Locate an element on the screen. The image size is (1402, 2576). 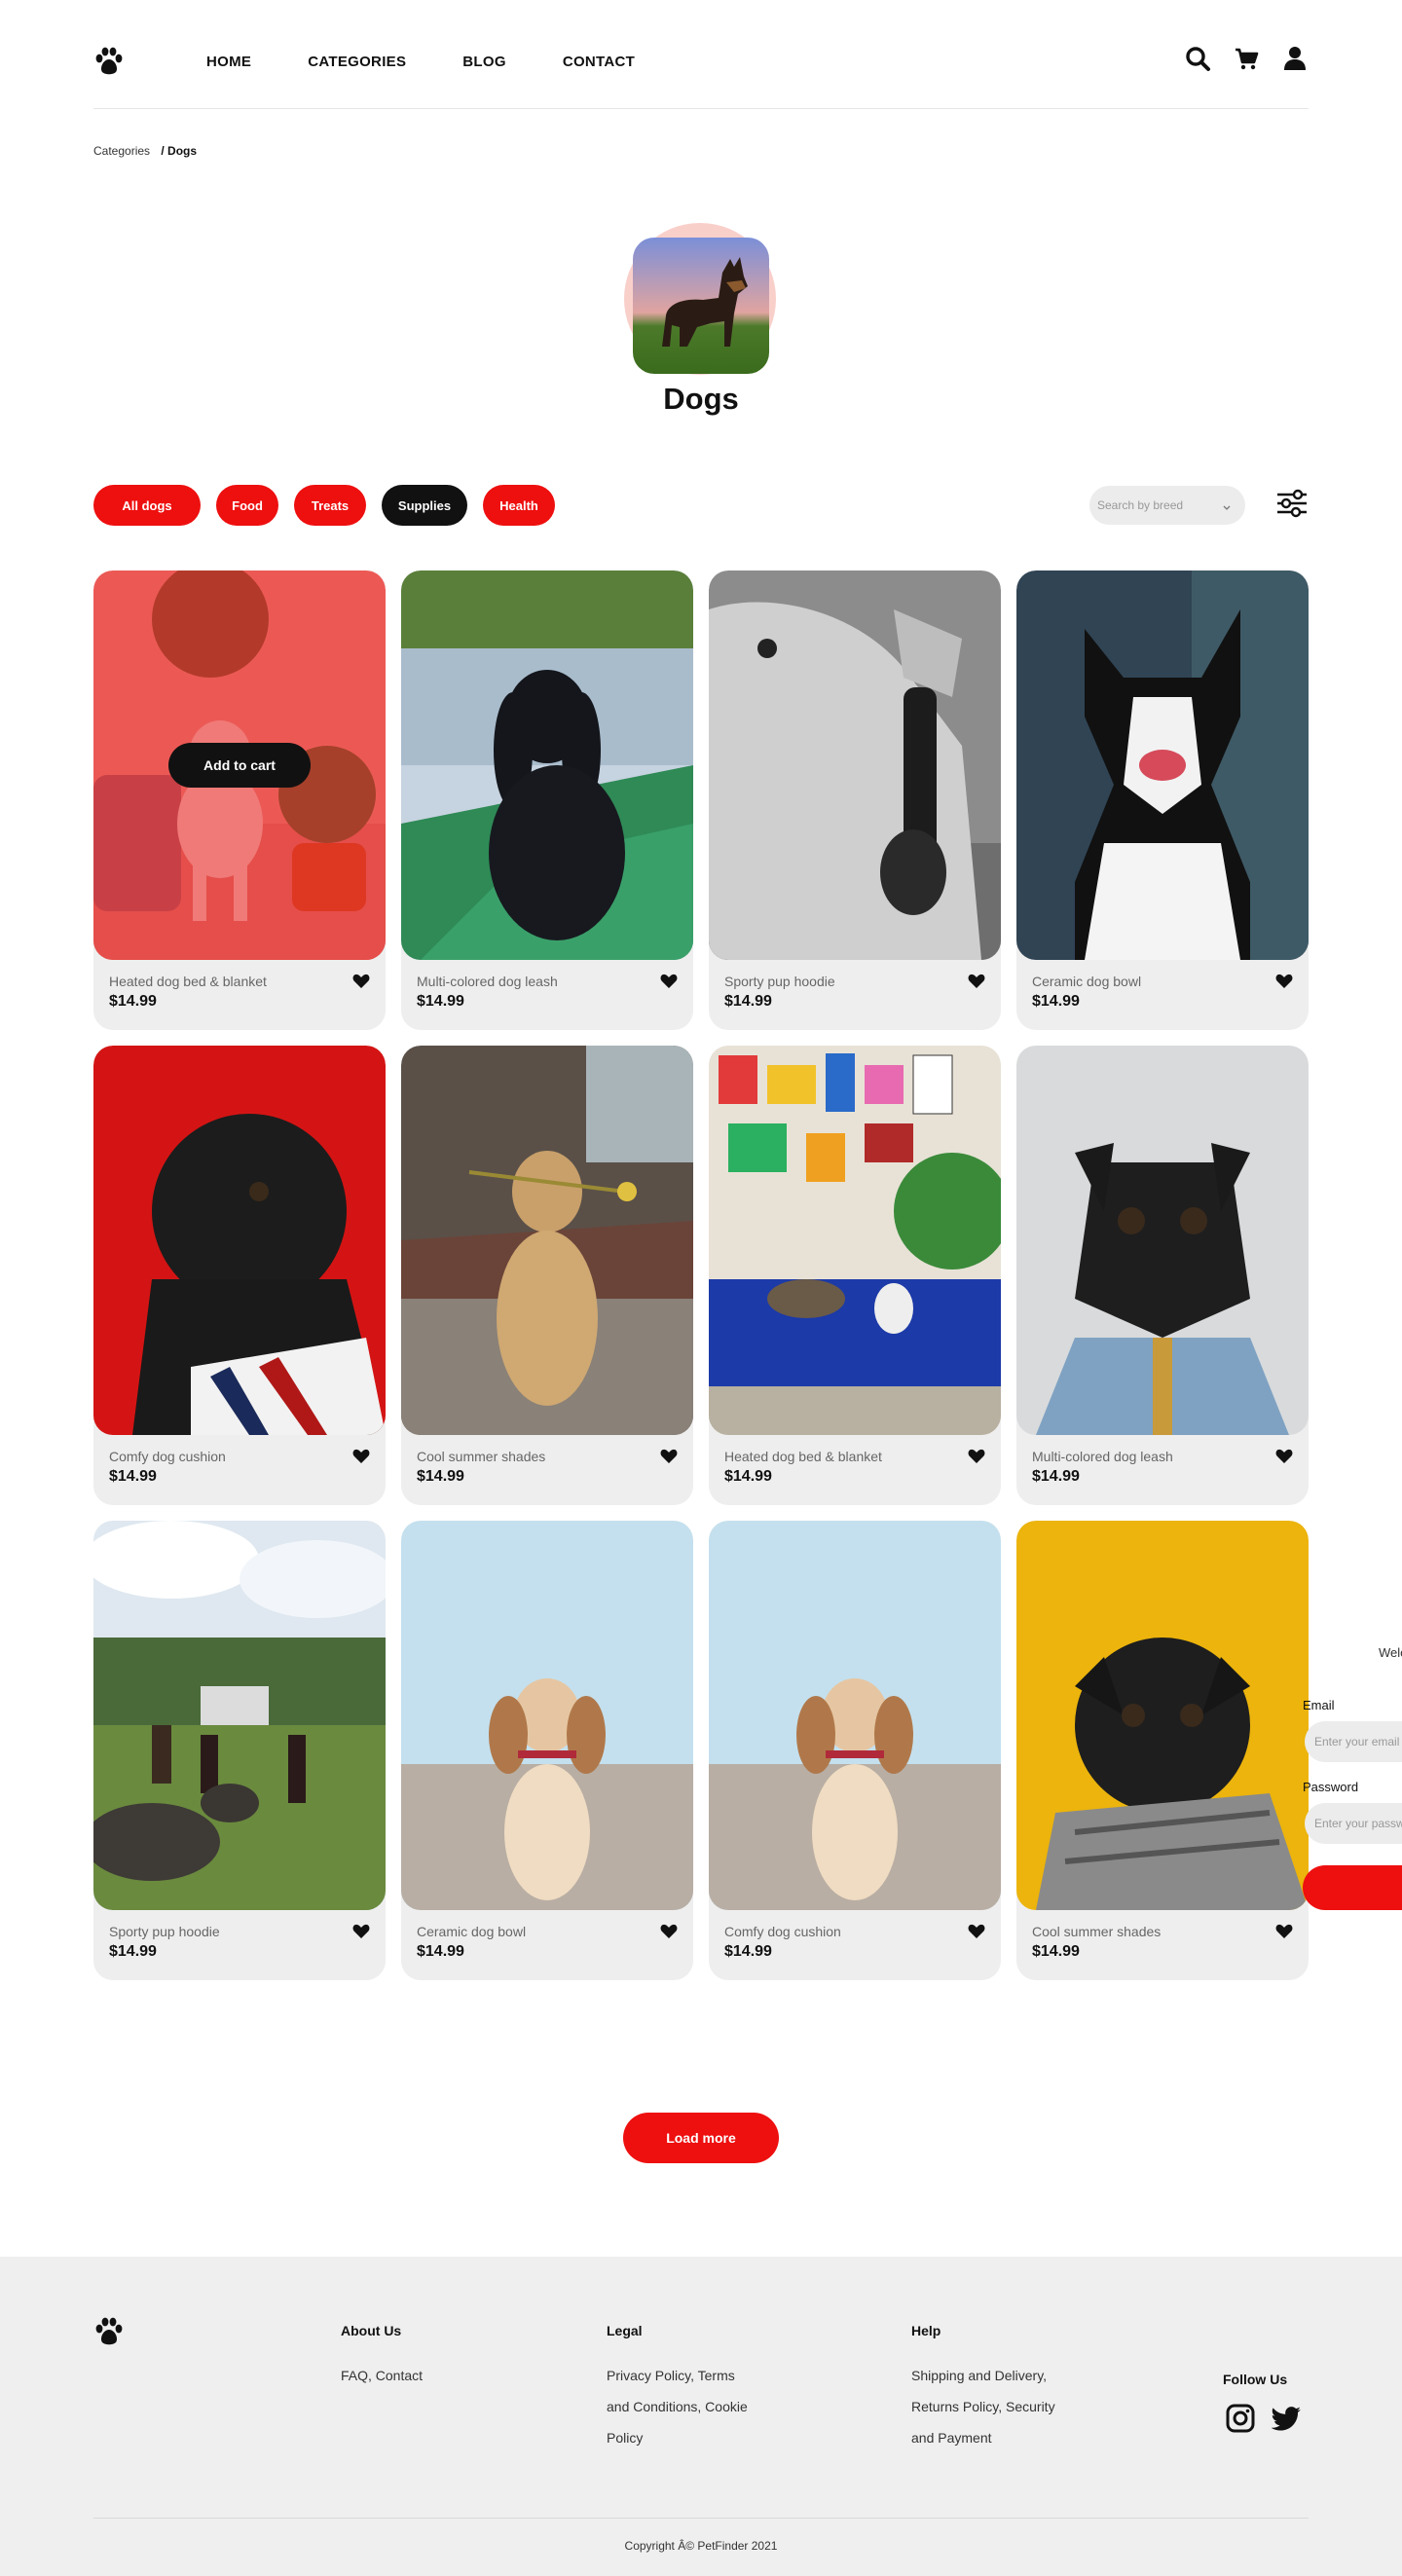
category-image is located at coordinates (701, 306).